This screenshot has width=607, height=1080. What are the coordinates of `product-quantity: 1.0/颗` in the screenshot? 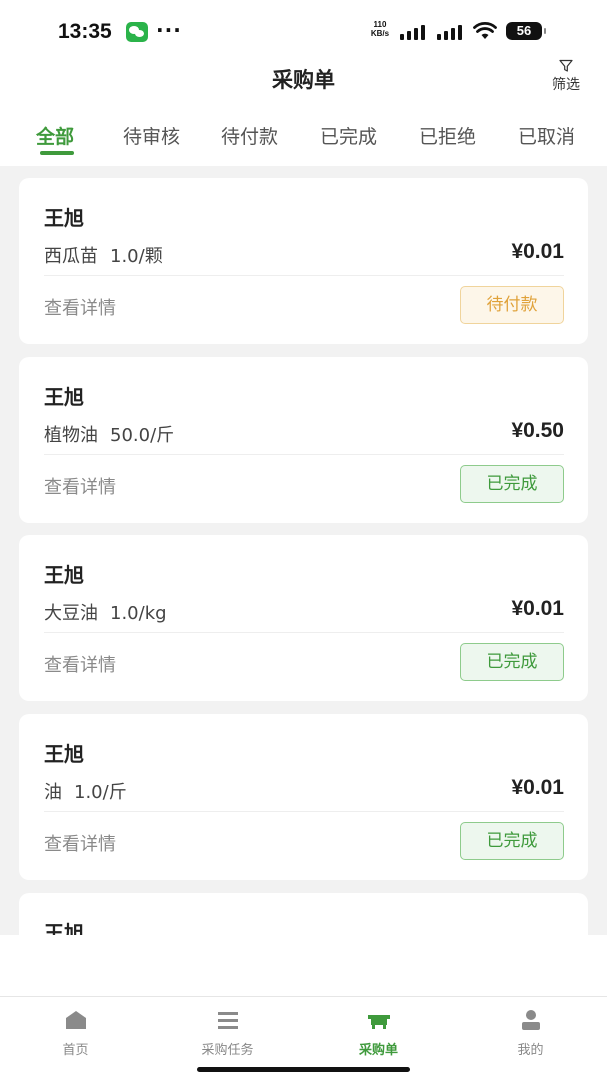 It's located at (136, 256).